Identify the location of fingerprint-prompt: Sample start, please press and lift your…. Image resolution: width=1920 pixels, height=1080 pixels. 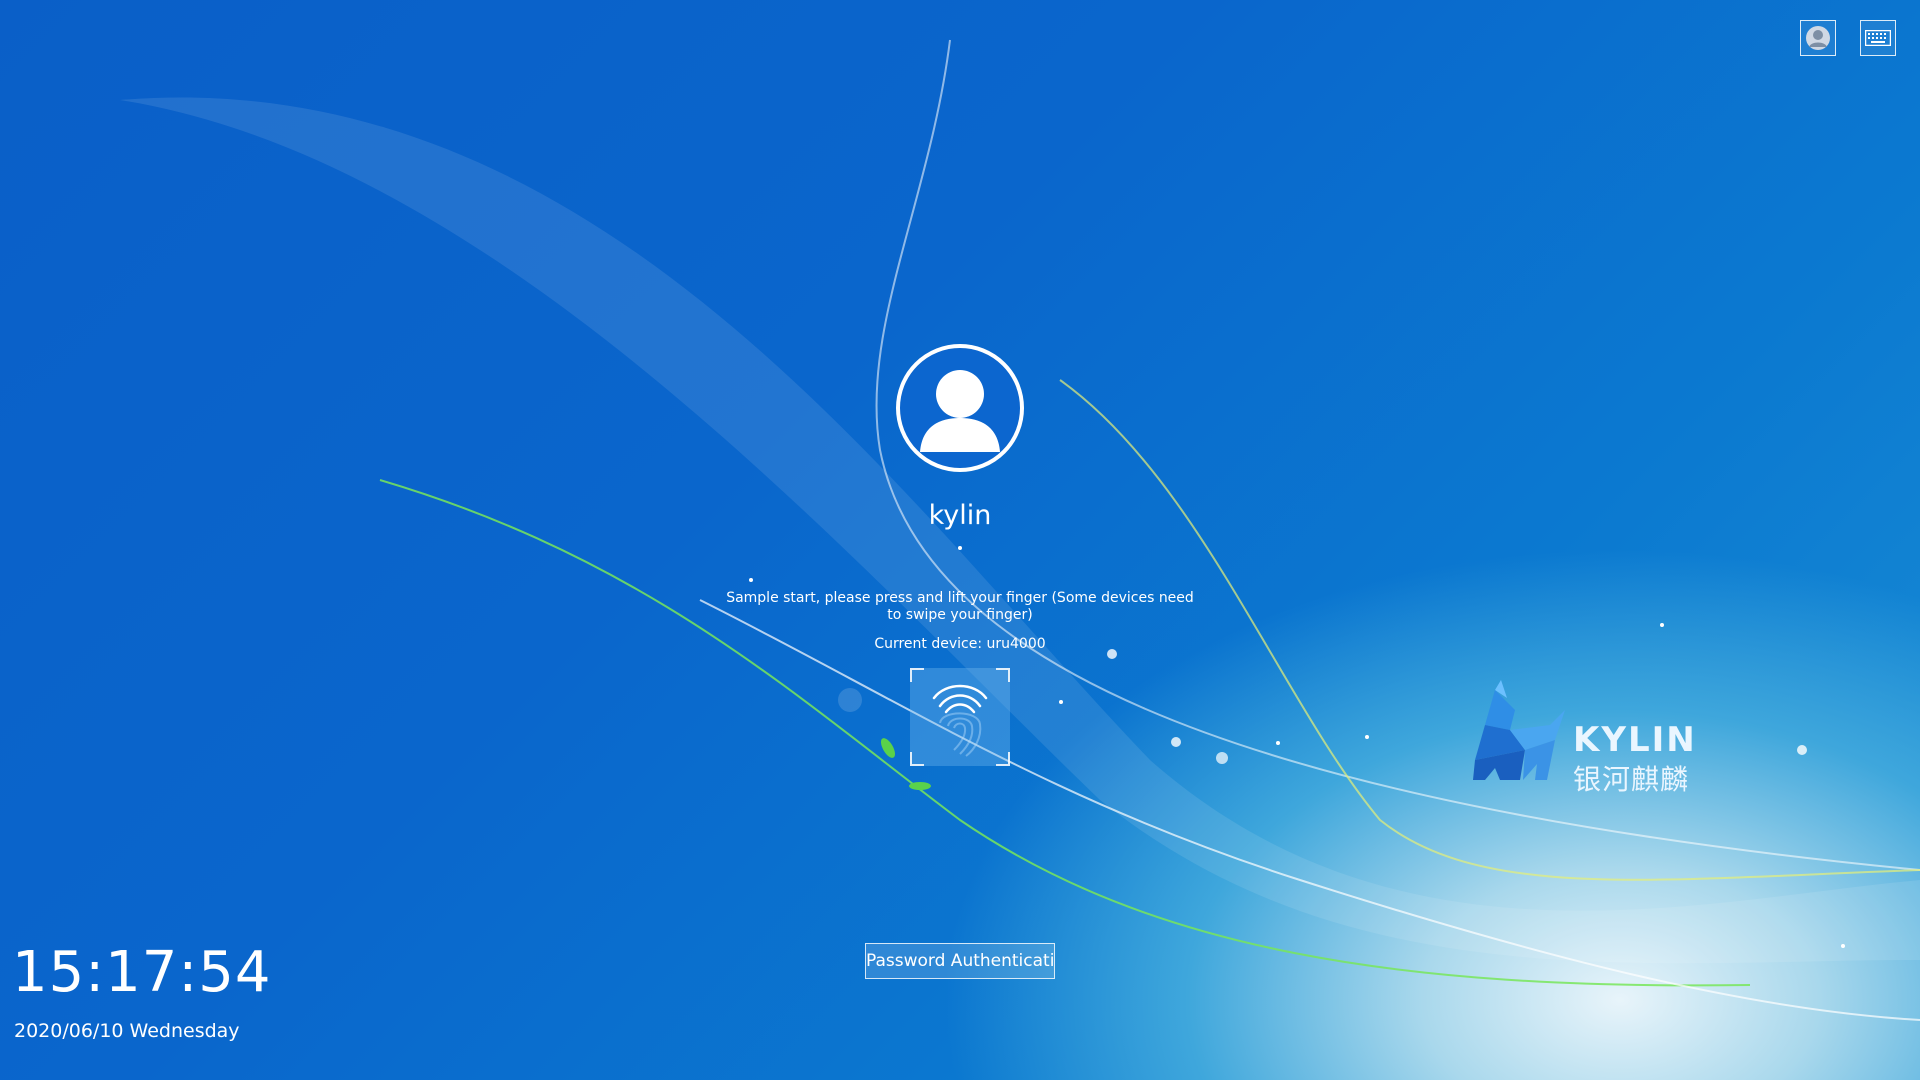
(960, 606).